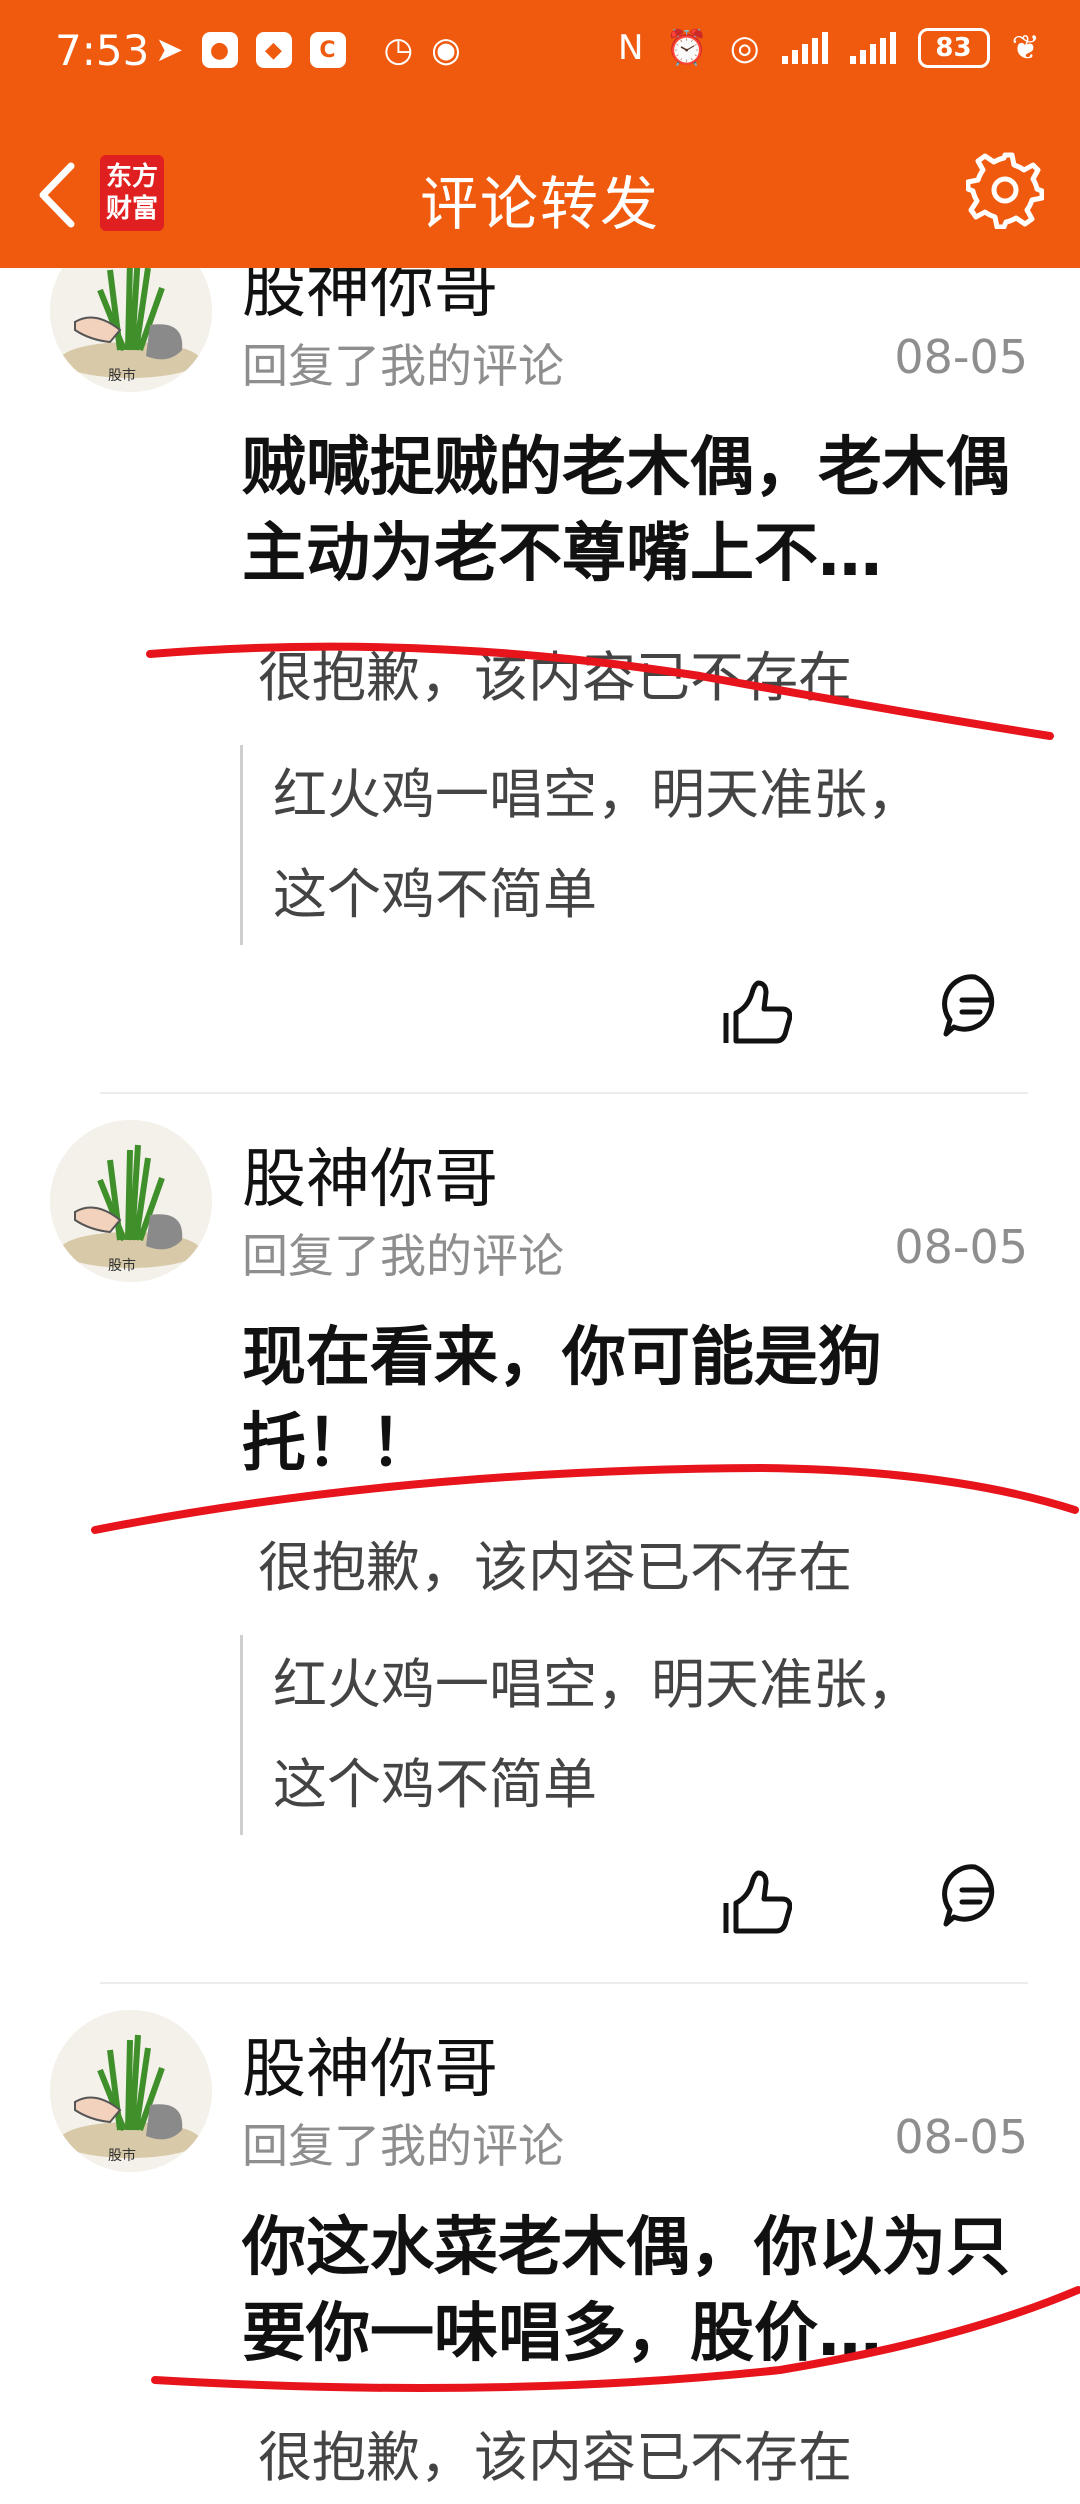 Image resolution: width=1080 pixels, height=2504 pixels. What do you see at coordinates (169, 50) in the screenshot?
I see `send-icon: ➤` at bounding box center [169, 50].